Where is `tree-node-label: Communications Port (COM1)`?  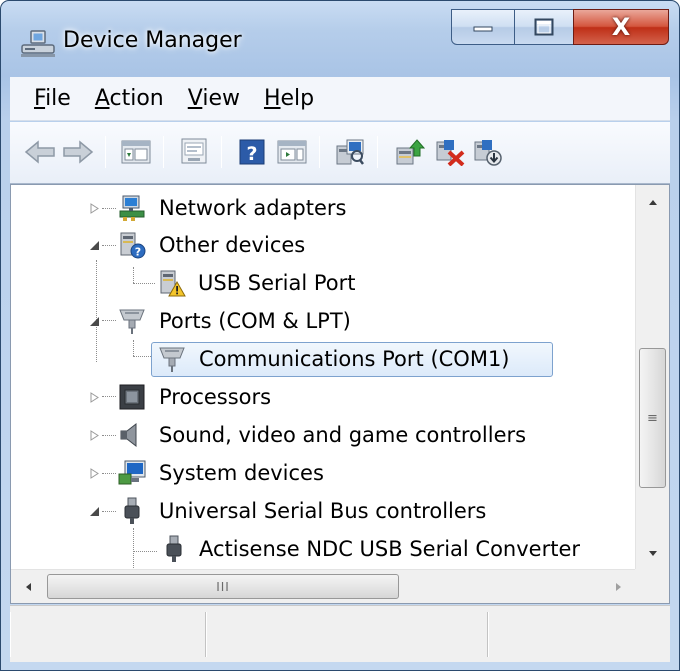 tree-node-label: Communications Port (COM1) is located at coordinates (354, 359).